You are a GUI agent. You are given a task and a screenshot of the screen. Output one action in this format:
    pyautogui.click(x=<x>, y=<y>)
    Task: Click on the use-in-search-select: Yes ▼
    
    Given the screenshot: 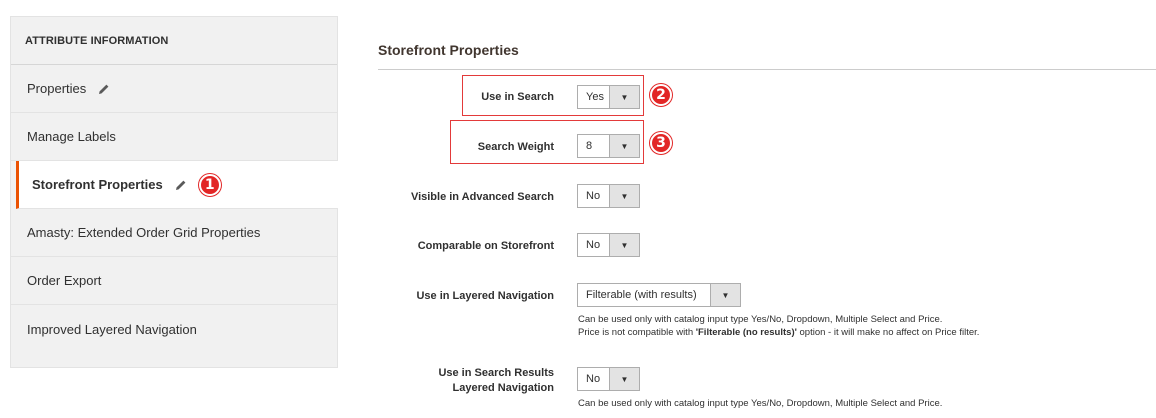 What is the action you would take?
    pyautogui.click(x=608, y=97)
    